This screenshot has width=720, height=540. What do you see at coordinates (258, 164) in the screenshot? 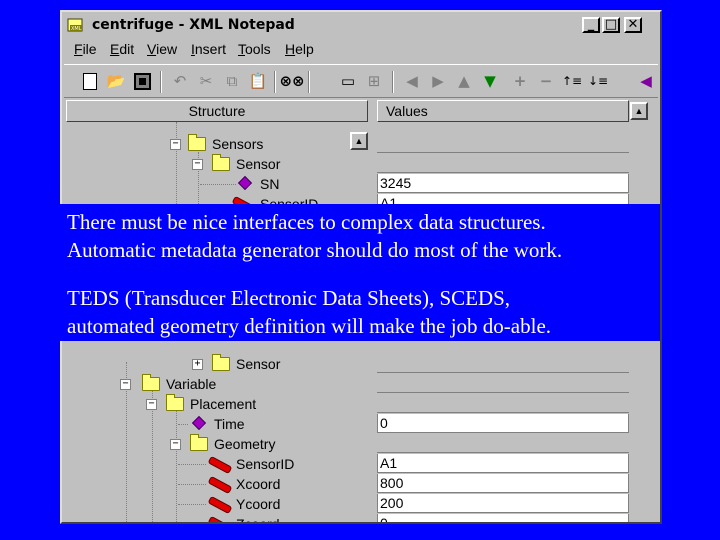
I see `tree-node-label: Sensor` at bounding box center [258, 164].